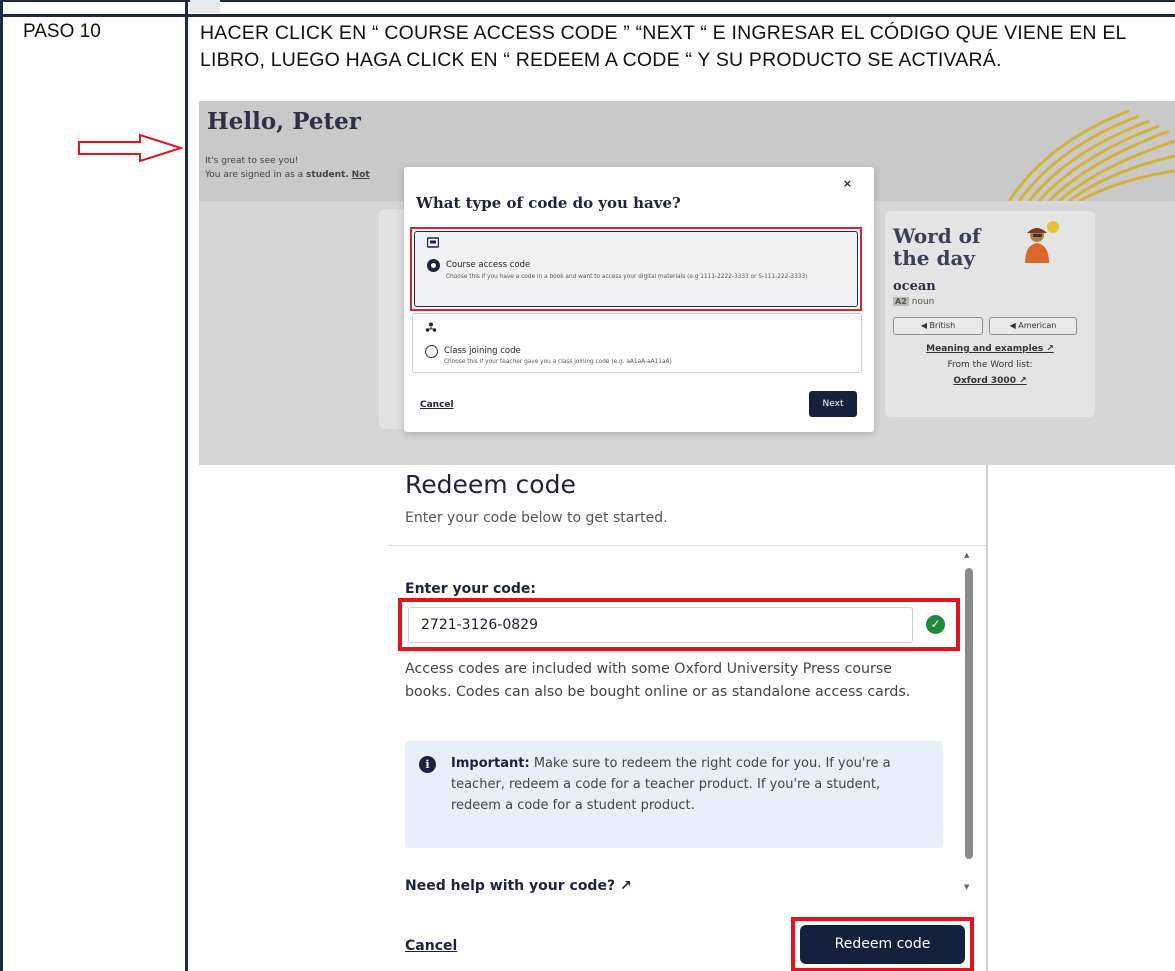  I want to click on redeem-code-button: Redeem code, so click(882, 944).